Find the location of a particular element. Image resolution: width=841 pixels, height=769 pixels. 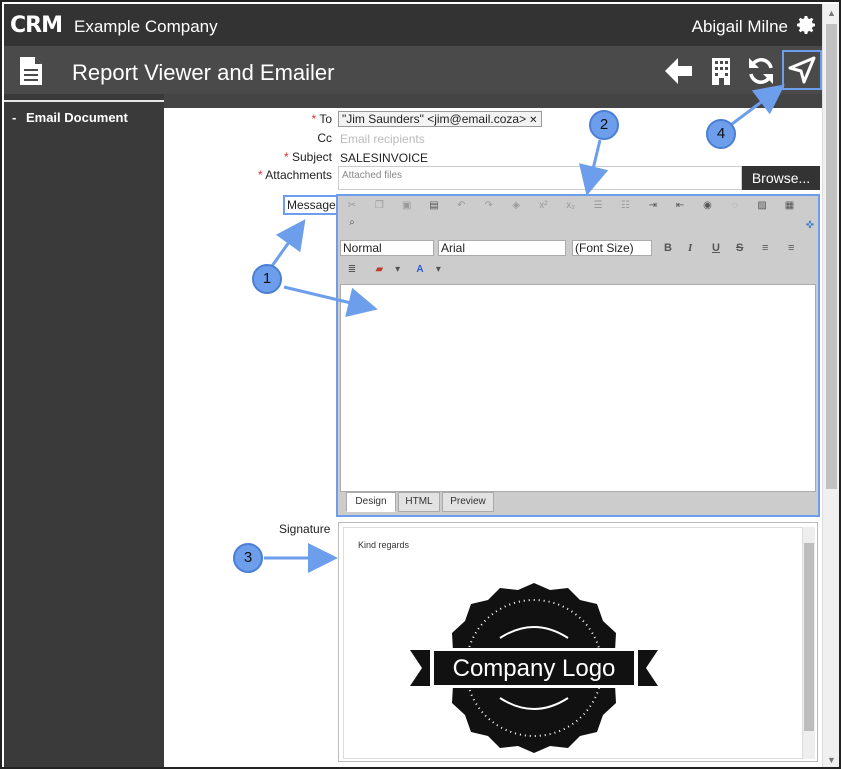

table-icon: ▦ is located at coordinates (790, 206).